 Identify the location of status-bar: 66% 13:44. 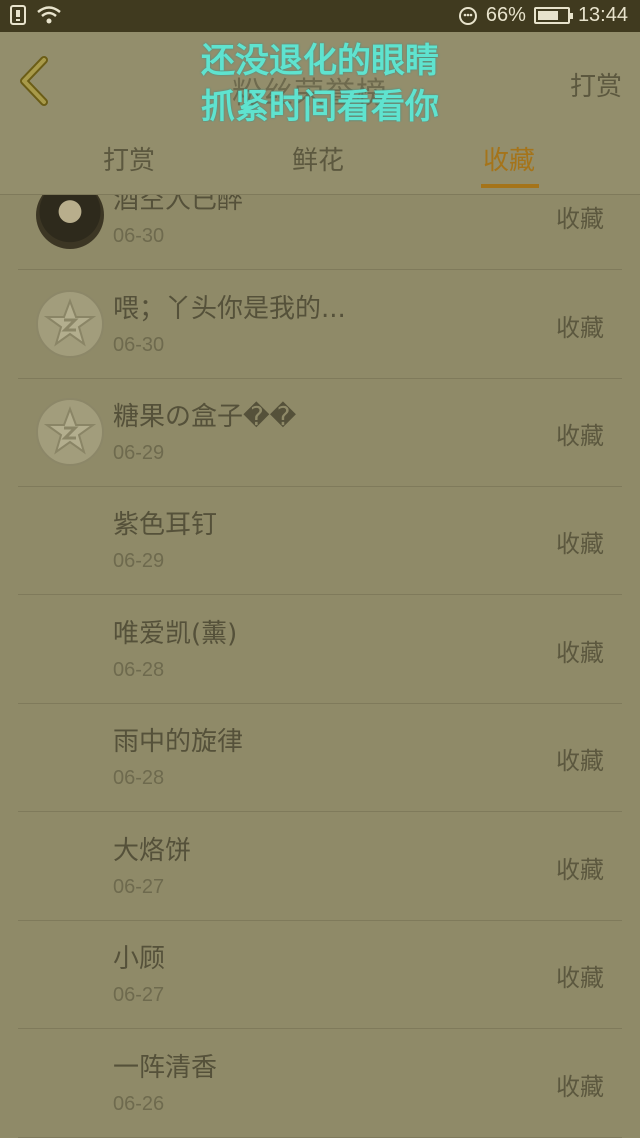
(320, 16).